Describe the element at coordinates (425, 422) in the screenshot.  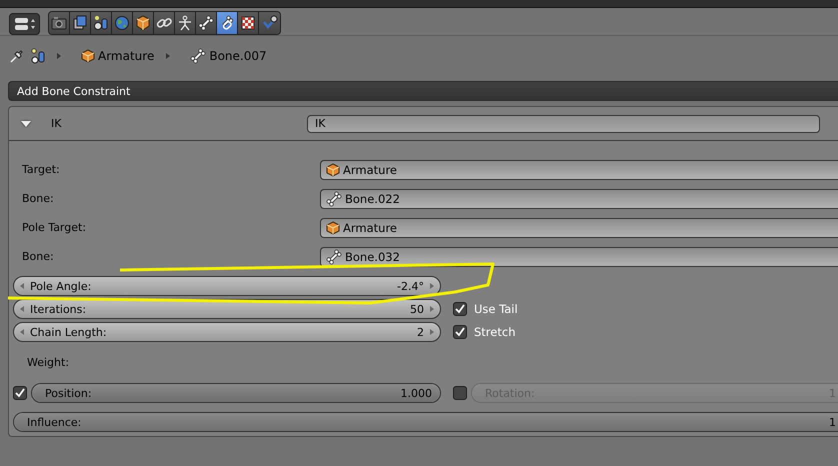
I see `influence-slider: Influence: 1` at that location.